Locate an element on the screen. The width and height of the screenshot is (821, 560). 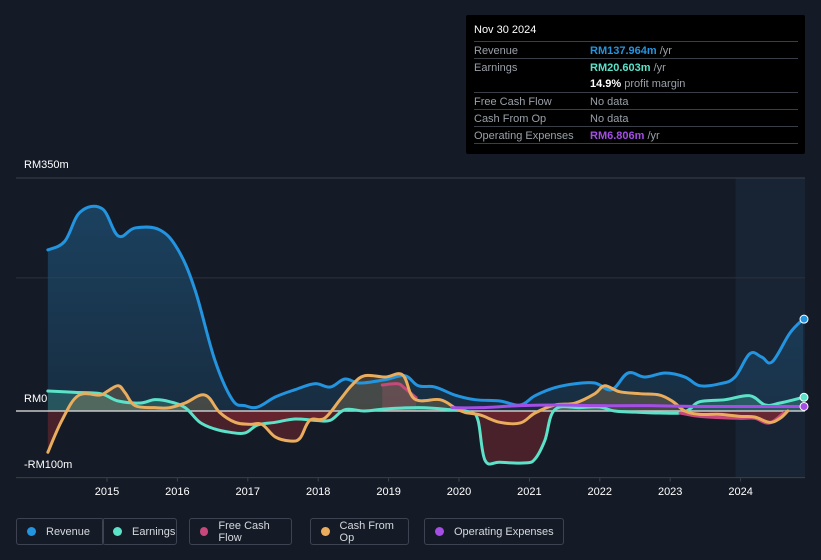
tooltip-row-value: RM137.964m /yr is located at coordinates (631, 51).